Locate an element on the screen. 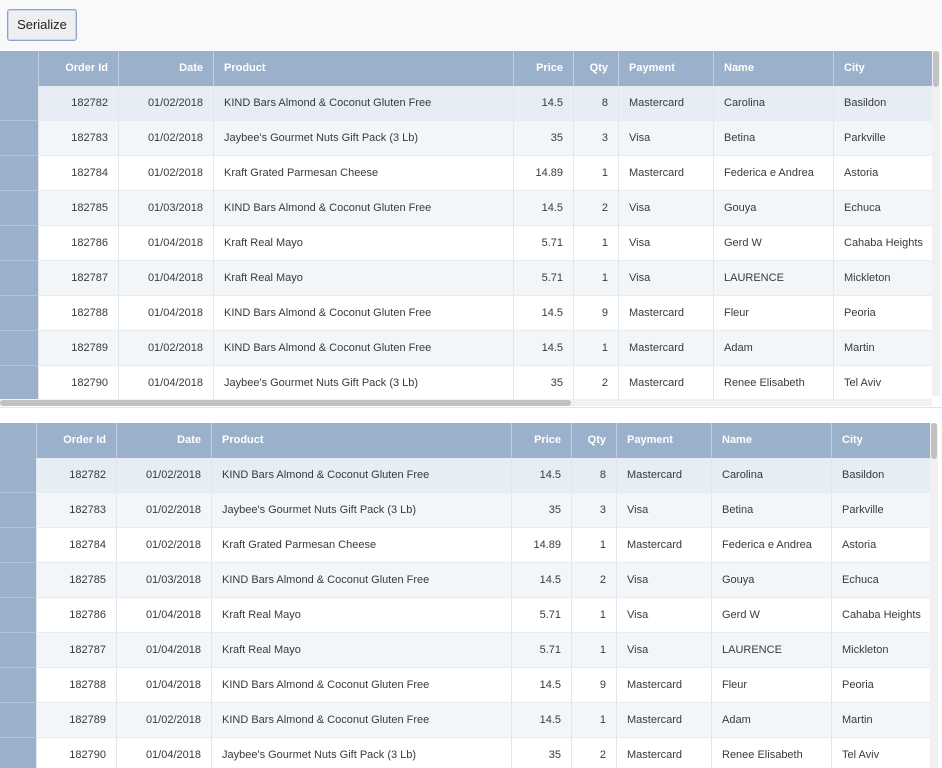 This screenshot has width=942, height=768. cell-city: Parkville is located at coordinates (880, 510).